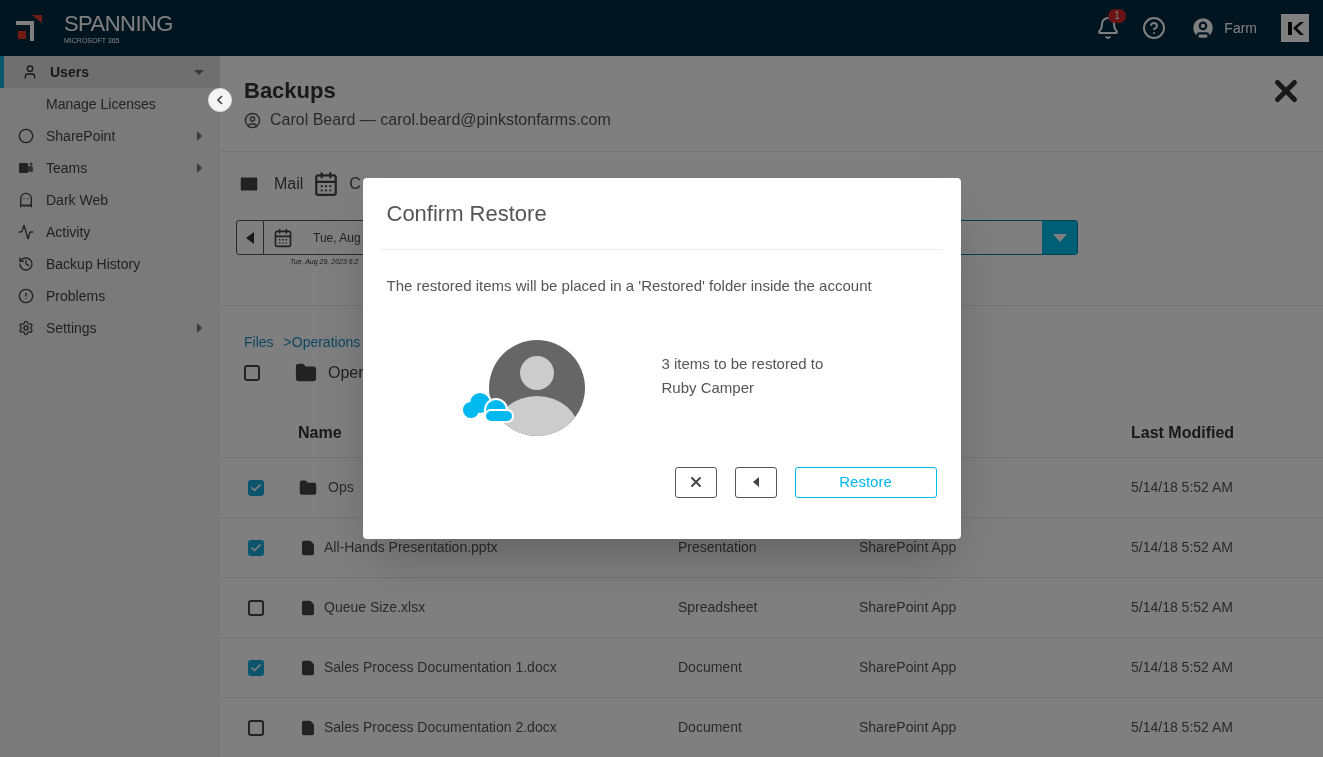 The image size is (1323, 757). I want to click on sidebar-item: Settings, so click(110, 328).